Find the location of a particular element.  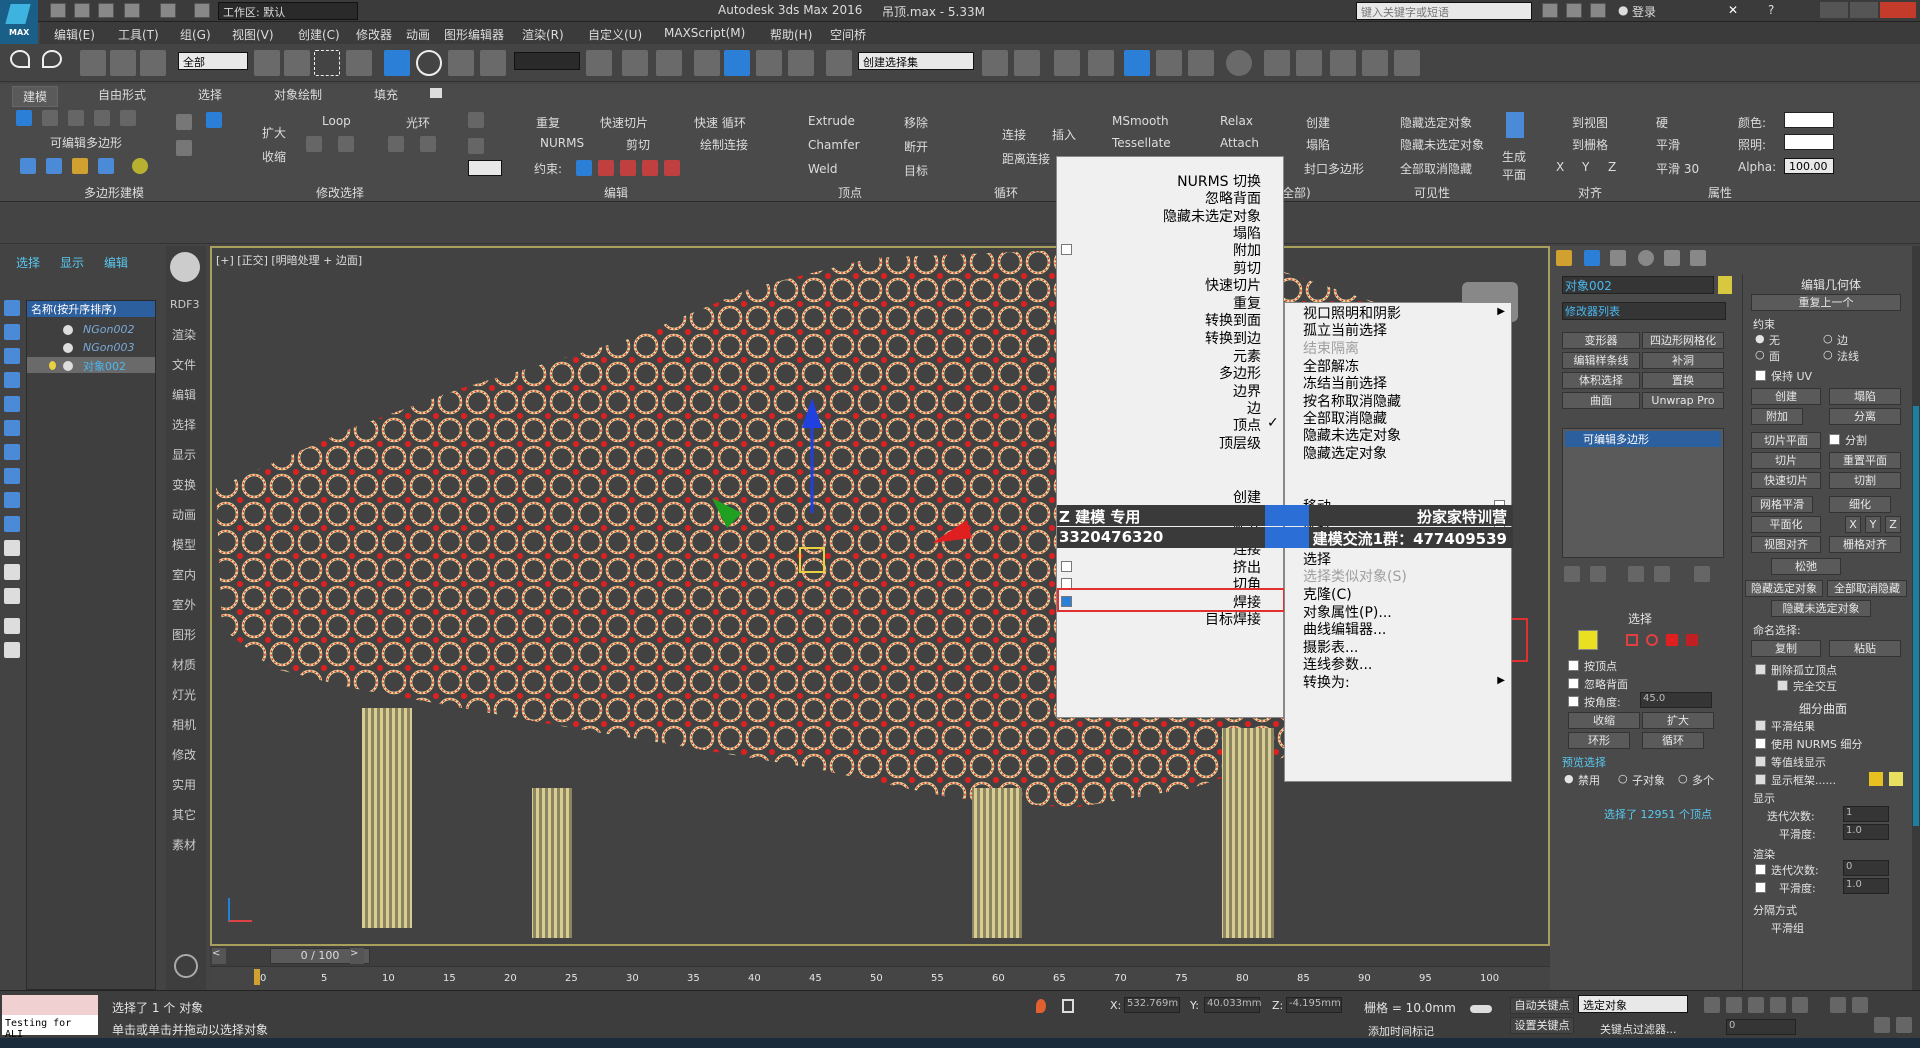

scene-tab-select: 选择 is located at coordinates (28, 262).